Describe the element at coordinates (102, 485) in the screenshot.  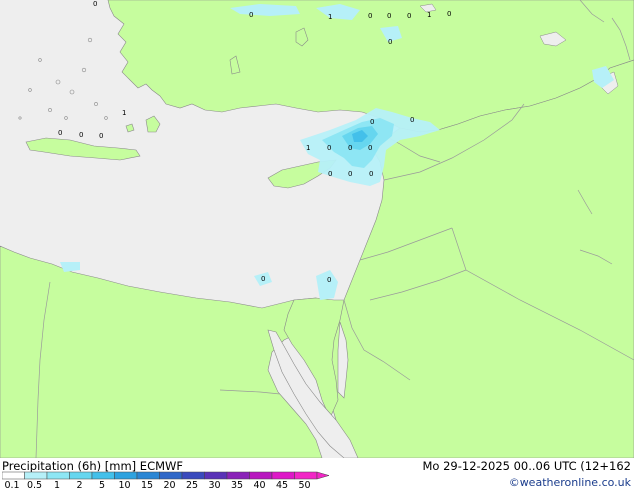
I see `legend-tick-label: 5` at that location.